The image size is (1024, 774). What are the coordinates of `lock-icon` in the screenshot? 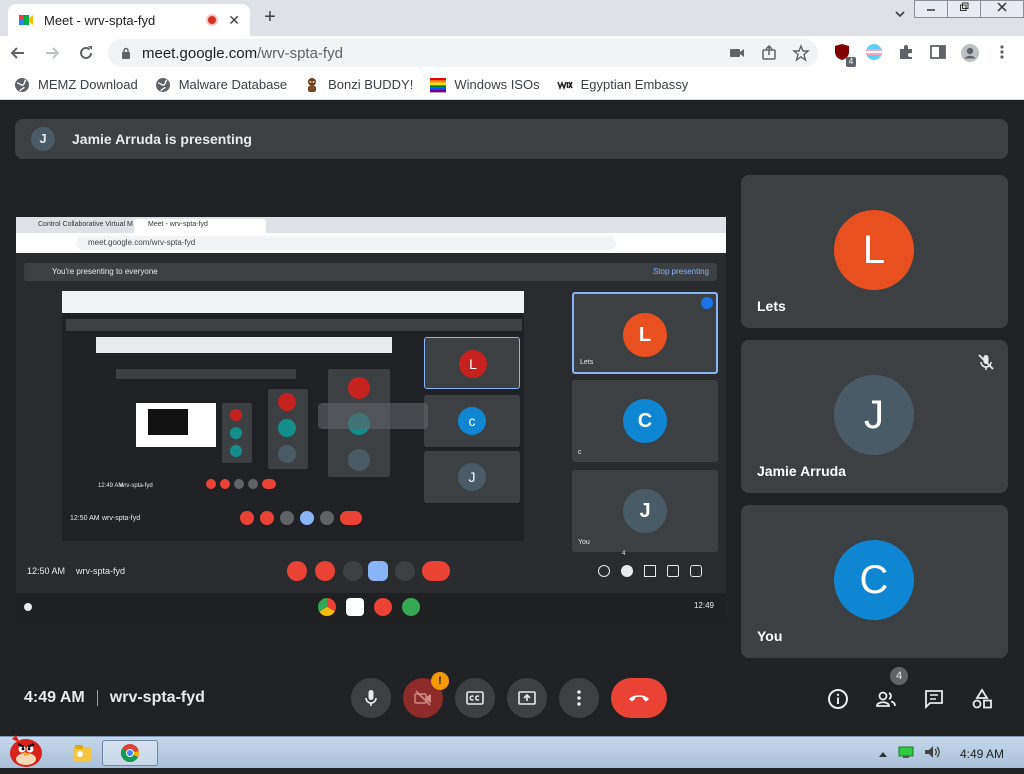 It's located at (126, 53).